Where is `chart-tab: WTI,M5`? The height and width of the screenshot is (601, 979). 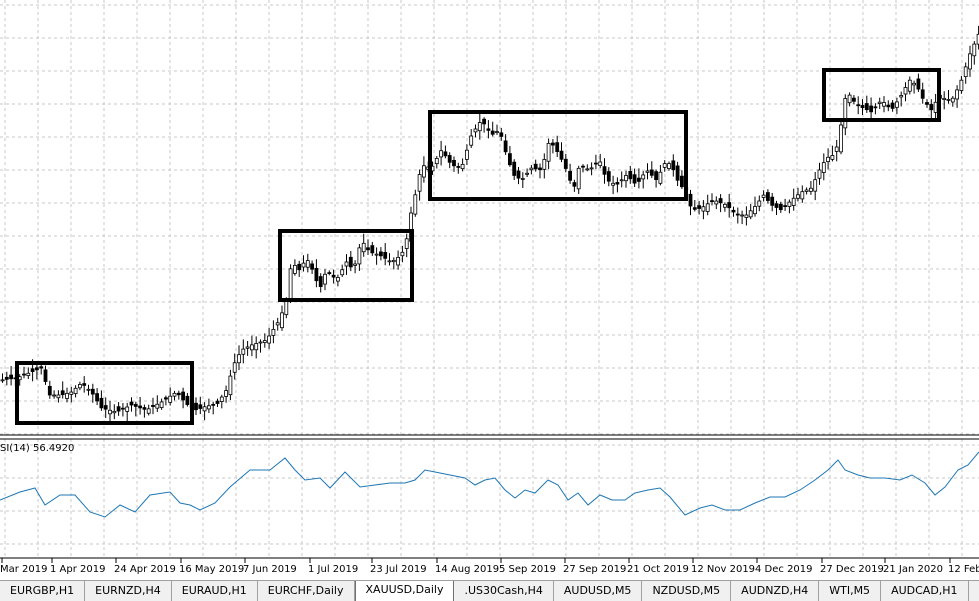
chart-tab: WTI,M5 is located at coordinates (850, 591).